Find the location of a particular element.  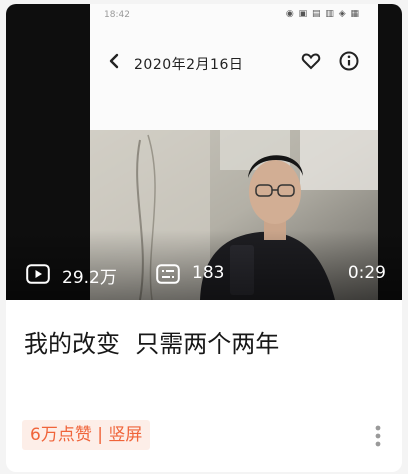

more-options-icon is located at coordinates (378, 436).